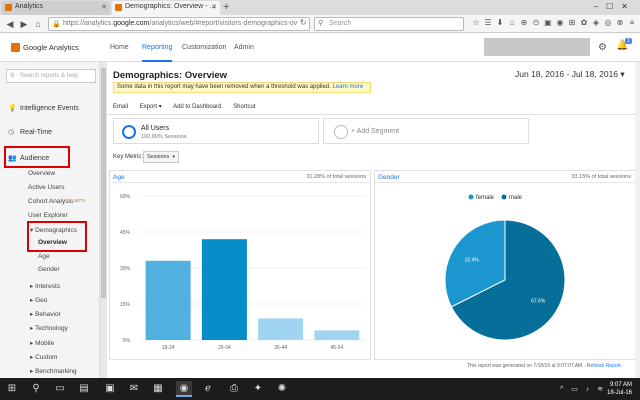 The height and width of the screenshot is (400, 640). Describe the element at coordinates (512, 22) in the screenshot. I see `home-button-icon: ⌂` at that location.